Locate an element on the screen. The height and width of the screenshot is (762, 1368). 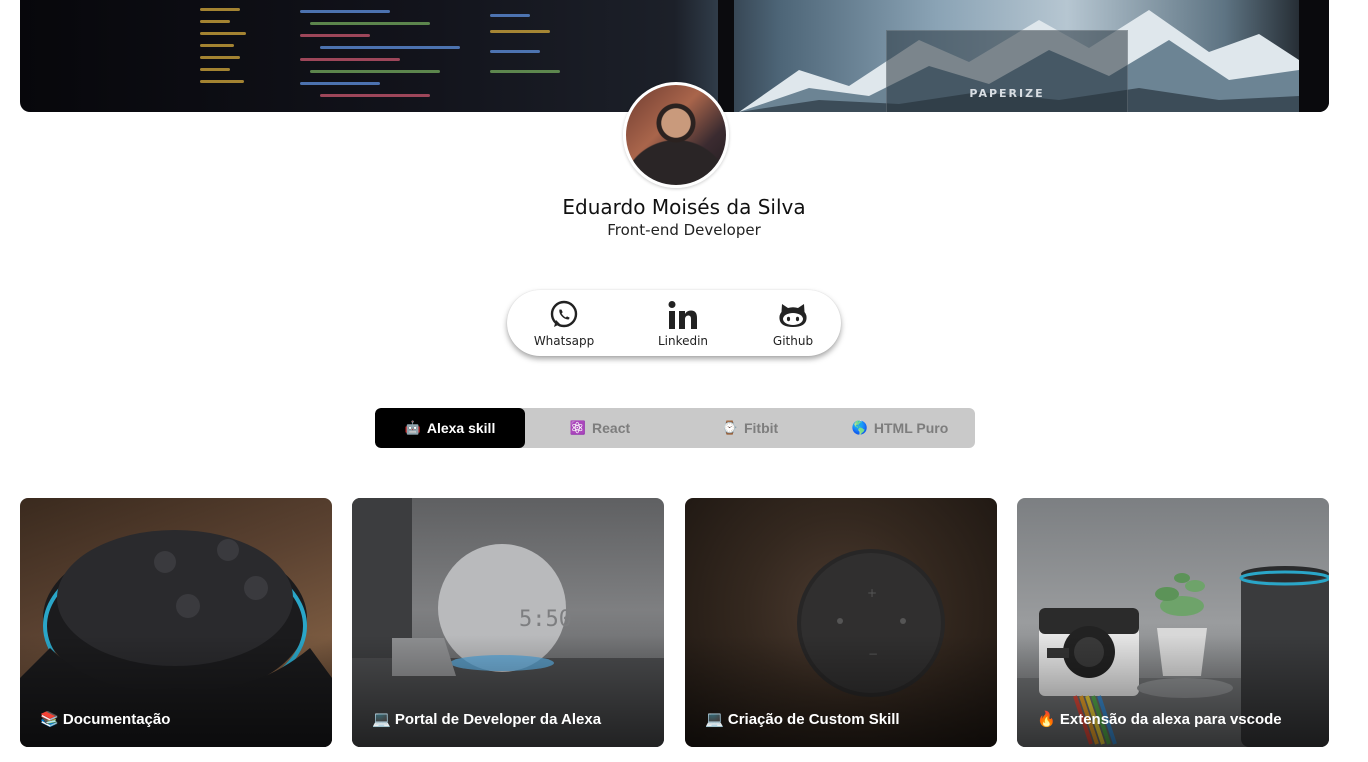
github-link: Github is located at coordinates (793, 324).